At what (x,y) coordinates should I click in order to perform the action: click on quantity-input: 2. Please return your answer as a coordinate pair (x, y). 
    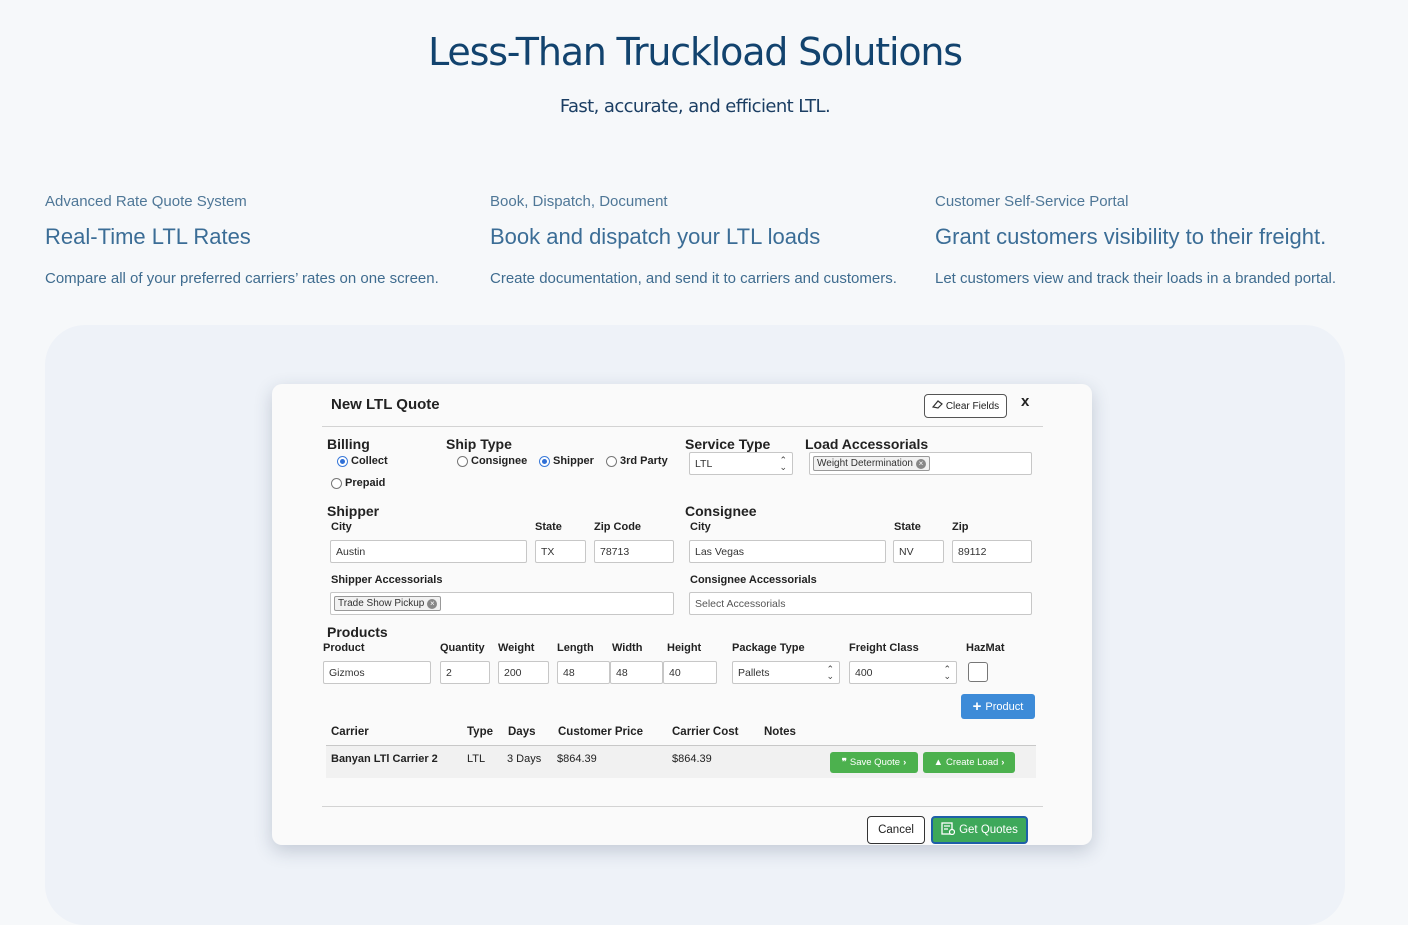
    Looking at the image, I should click on (465, 672).